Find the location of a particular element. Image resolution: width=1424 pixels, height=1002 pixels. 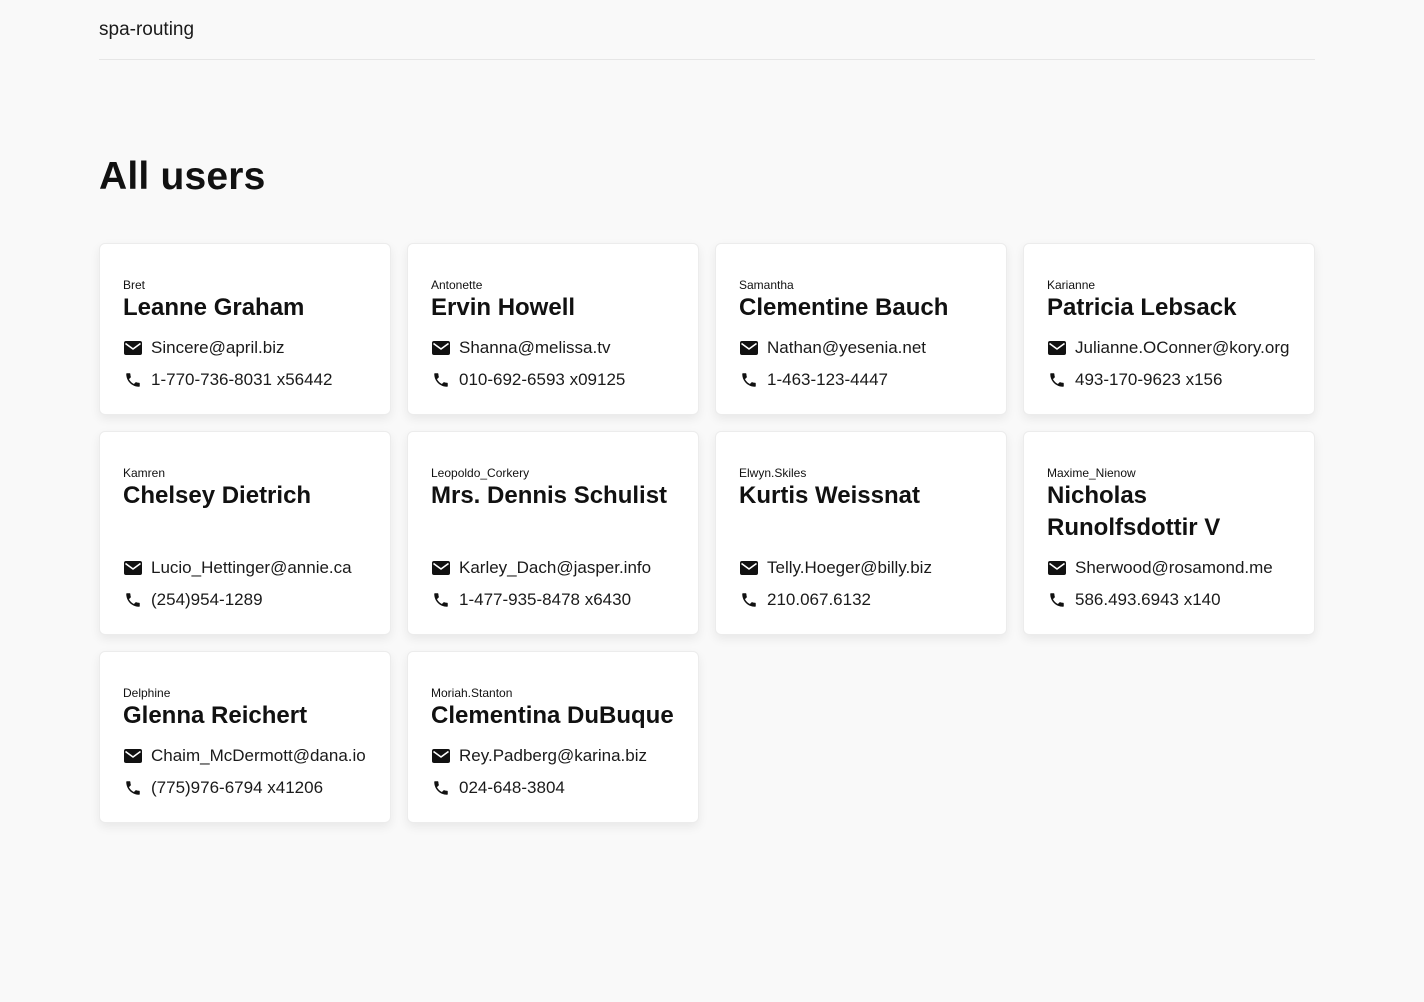

user-phone-row: 1-770-736-8031 x56442 is located at coordinates (245, 380).